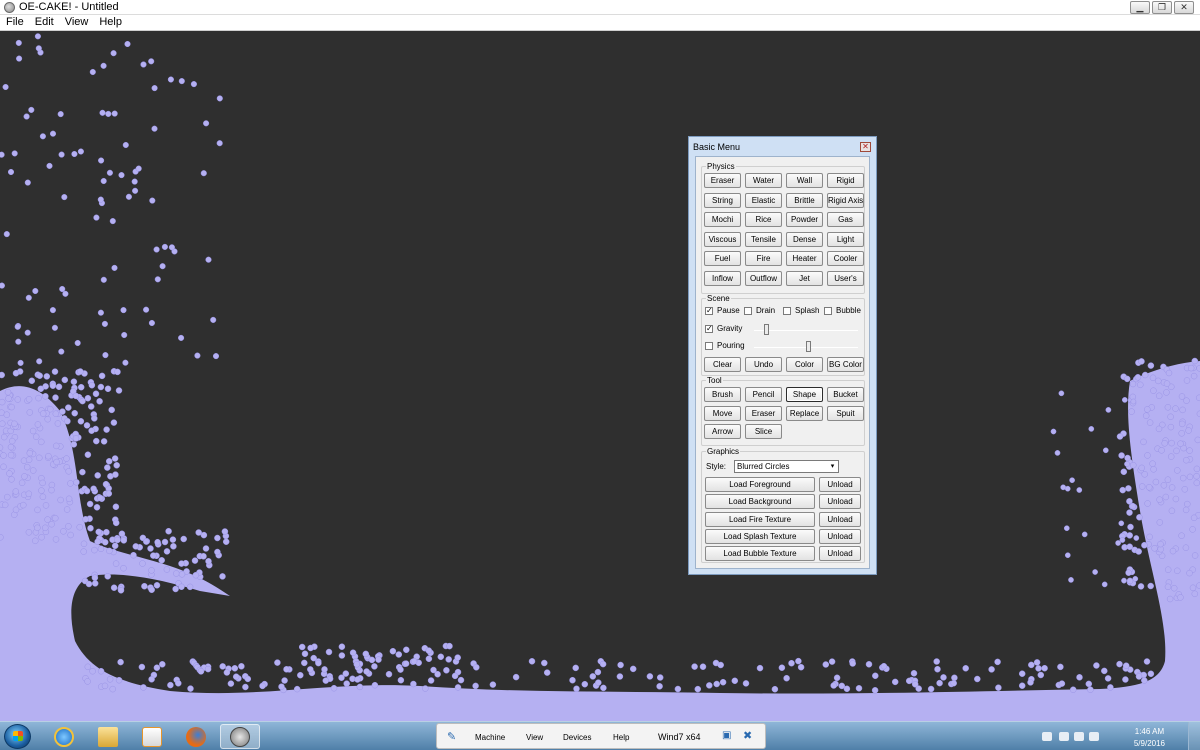 This screenshot has width=1200, height=750. What do you see at coordinates (152, 736) in the screenshot?
I see `taskbar-media-player` at bounding box center [152, 736].